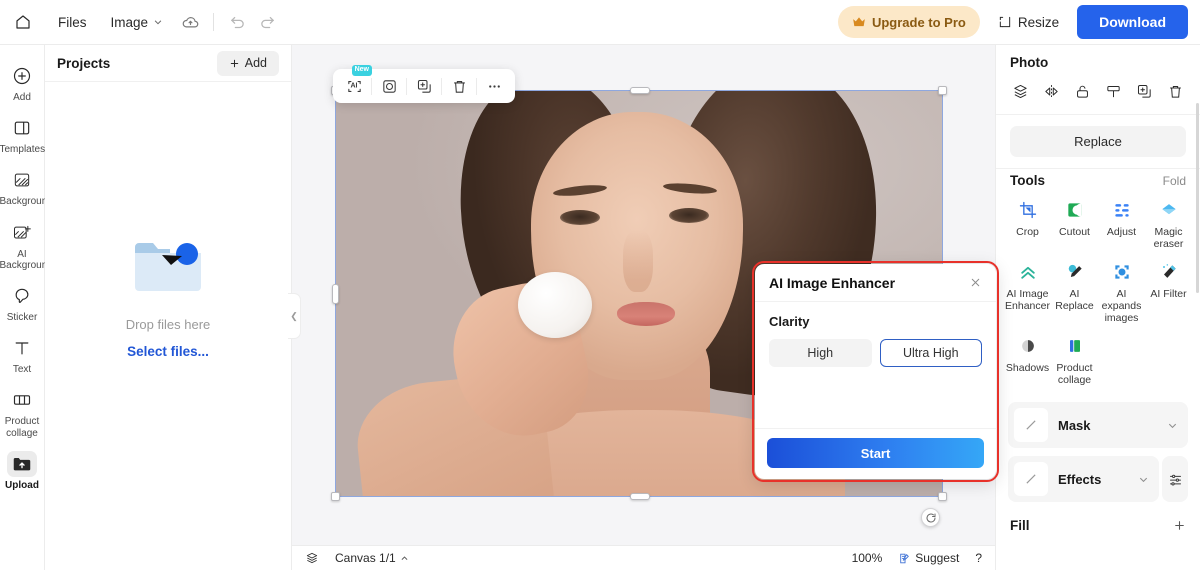  Describe the element at coordinates (22, 180) in the screenshot. I see `background-icon` at that location.